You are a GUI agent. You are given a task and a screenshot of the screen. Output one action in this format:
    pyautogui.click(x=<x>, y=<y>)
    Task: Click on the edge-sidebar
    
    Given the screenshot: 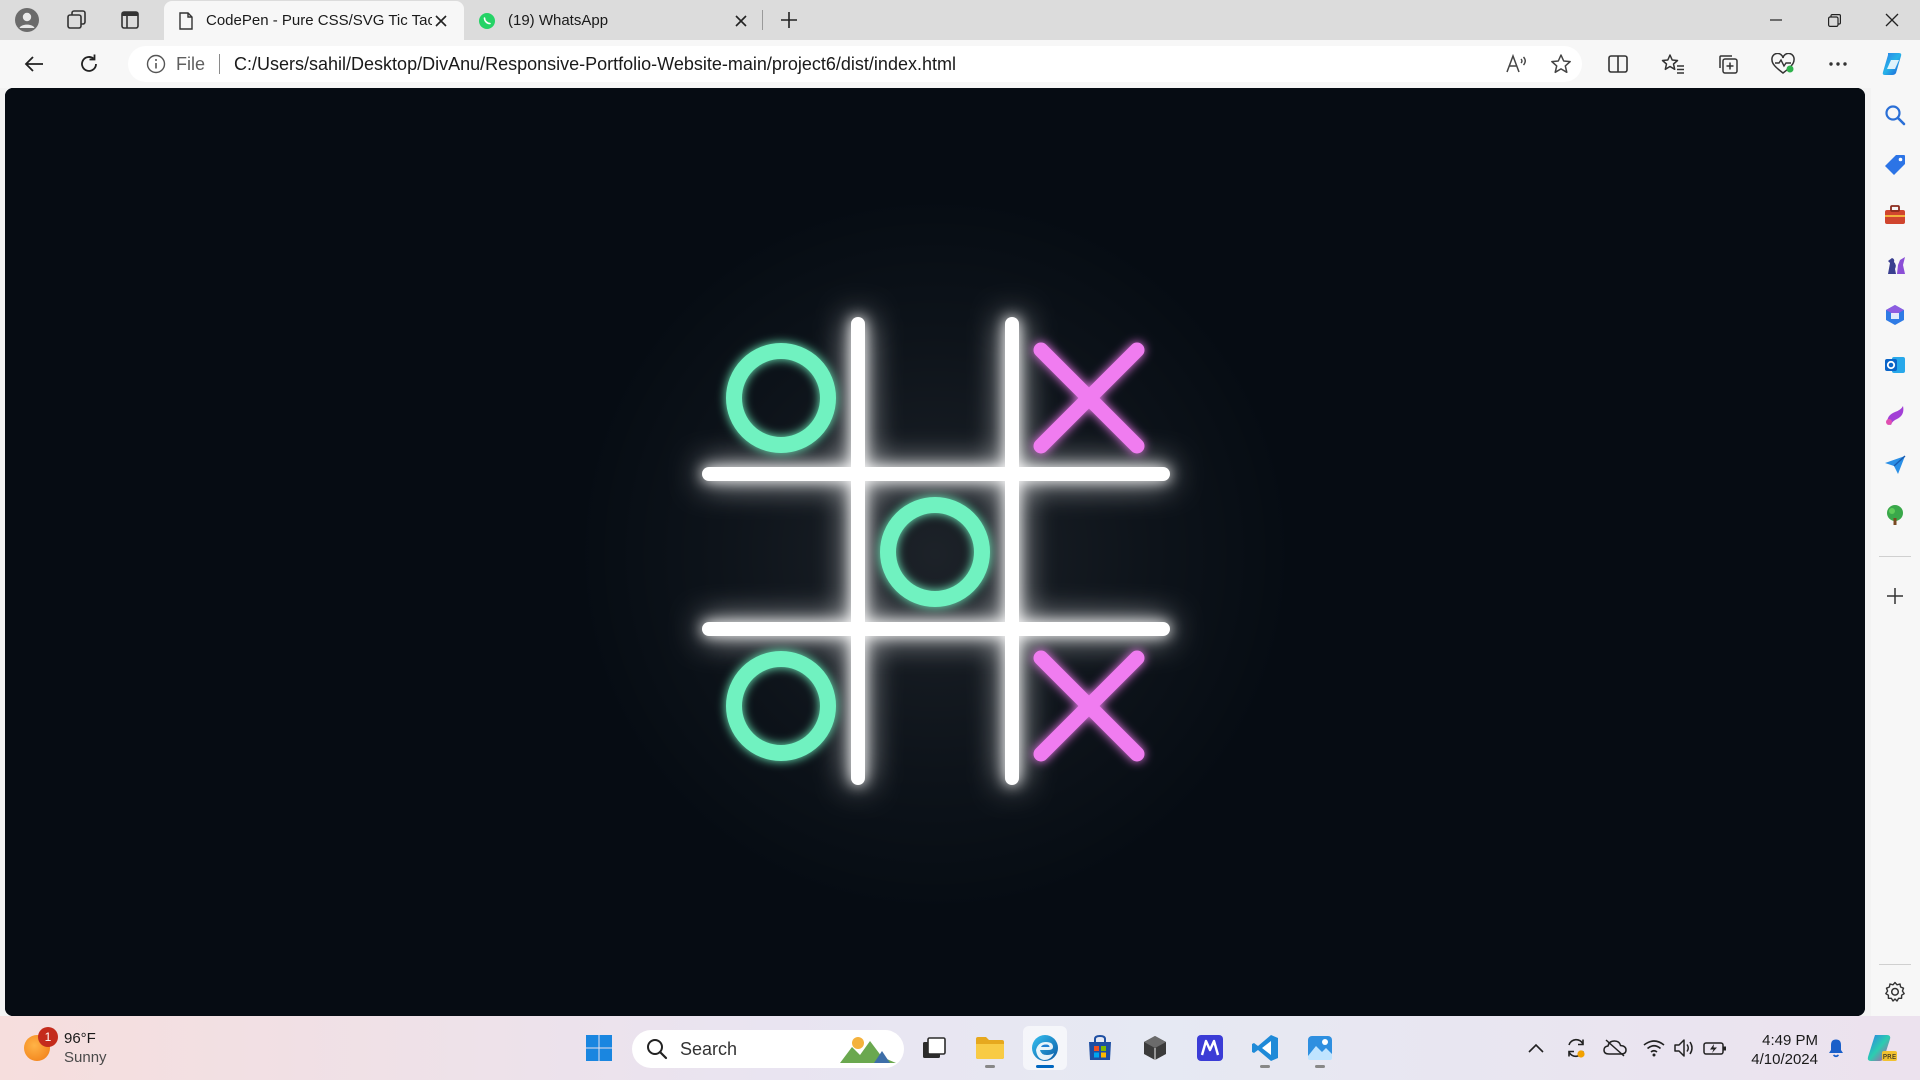 What is the action you would take?
    pyautogui.click(x=1895, y=552)
    